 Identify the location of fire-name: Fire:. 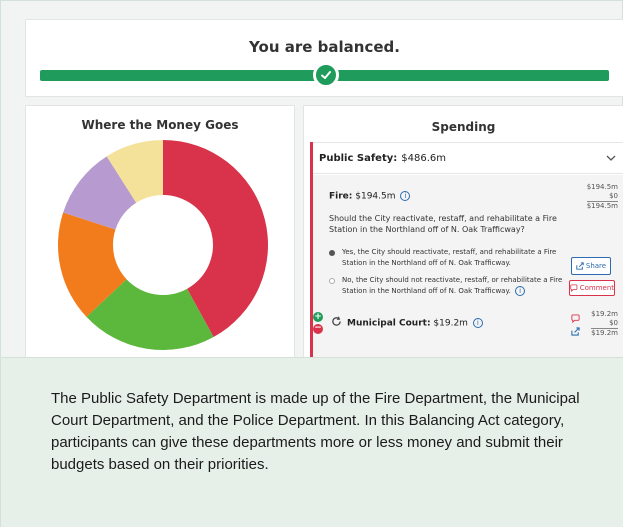
(341, 196).